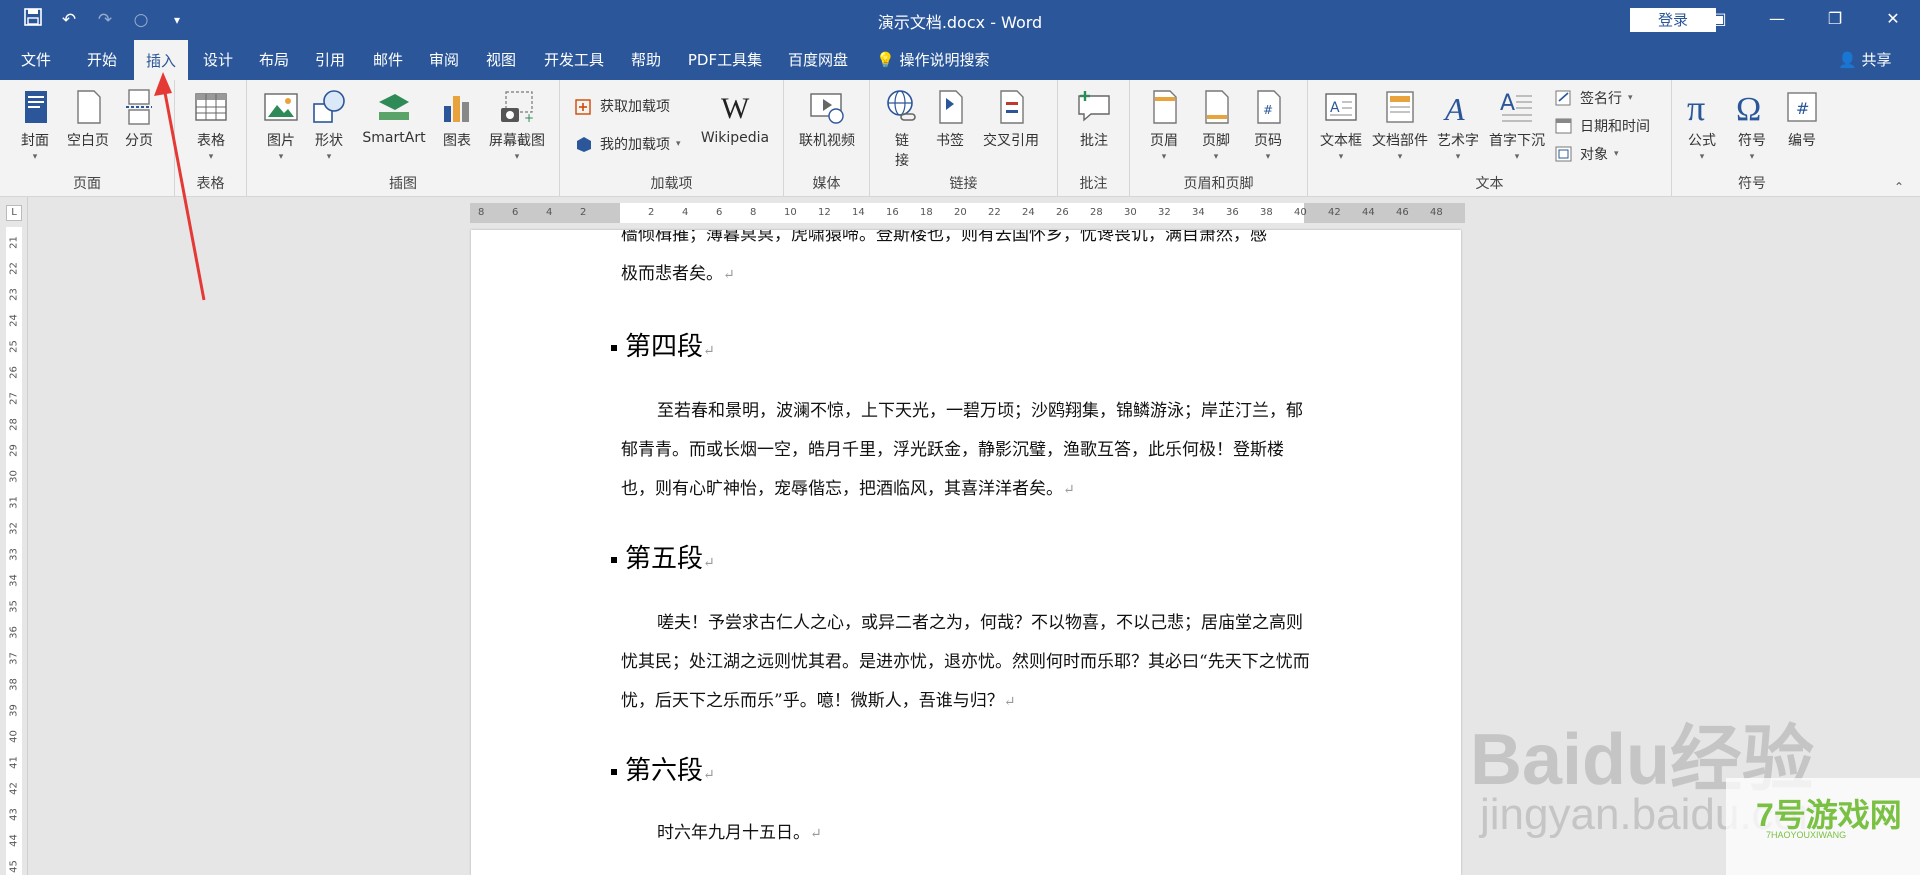  What do you see at coordinates (1616, 154) in the screenshot?
I see `chevron-down-icon: ▾` at bounding box center [1616, 154].